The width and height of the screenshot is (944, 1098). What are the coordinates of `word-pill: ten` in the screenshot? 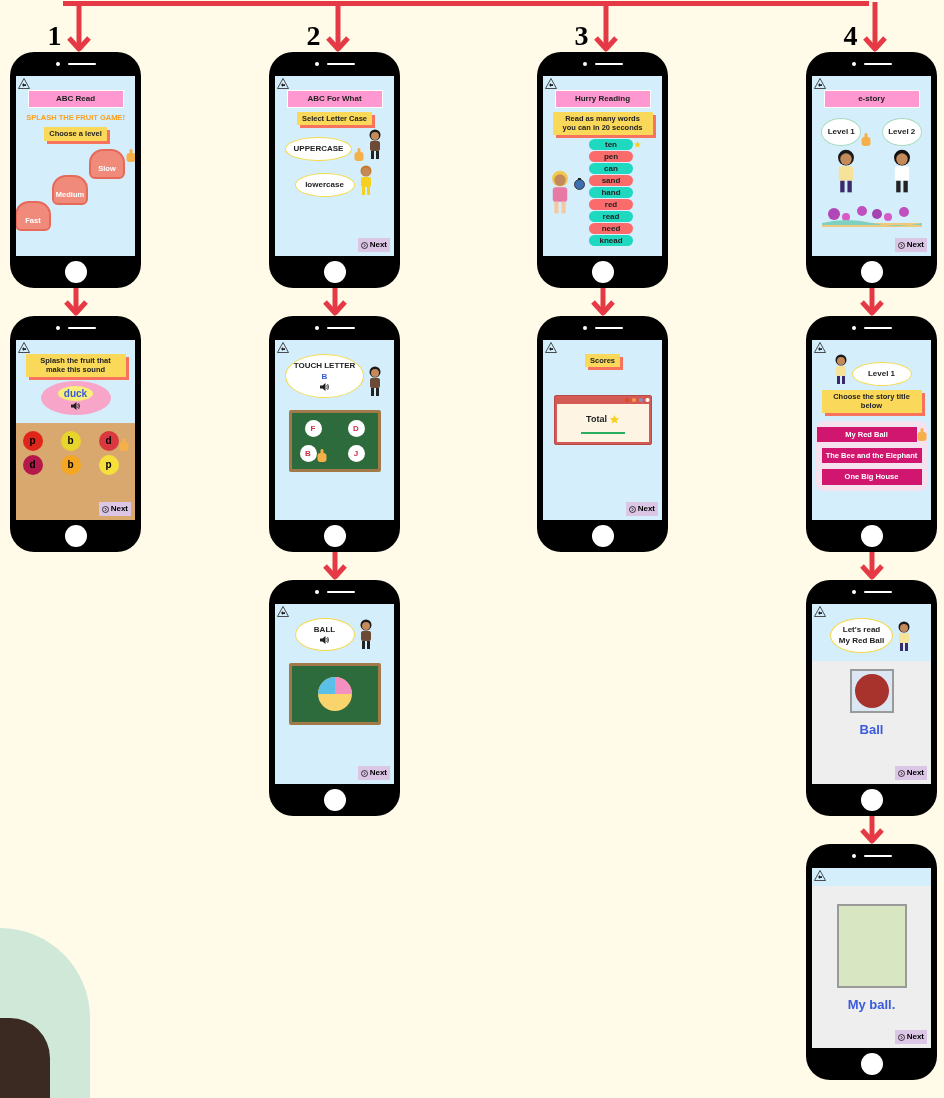 It's located at (611, 144).